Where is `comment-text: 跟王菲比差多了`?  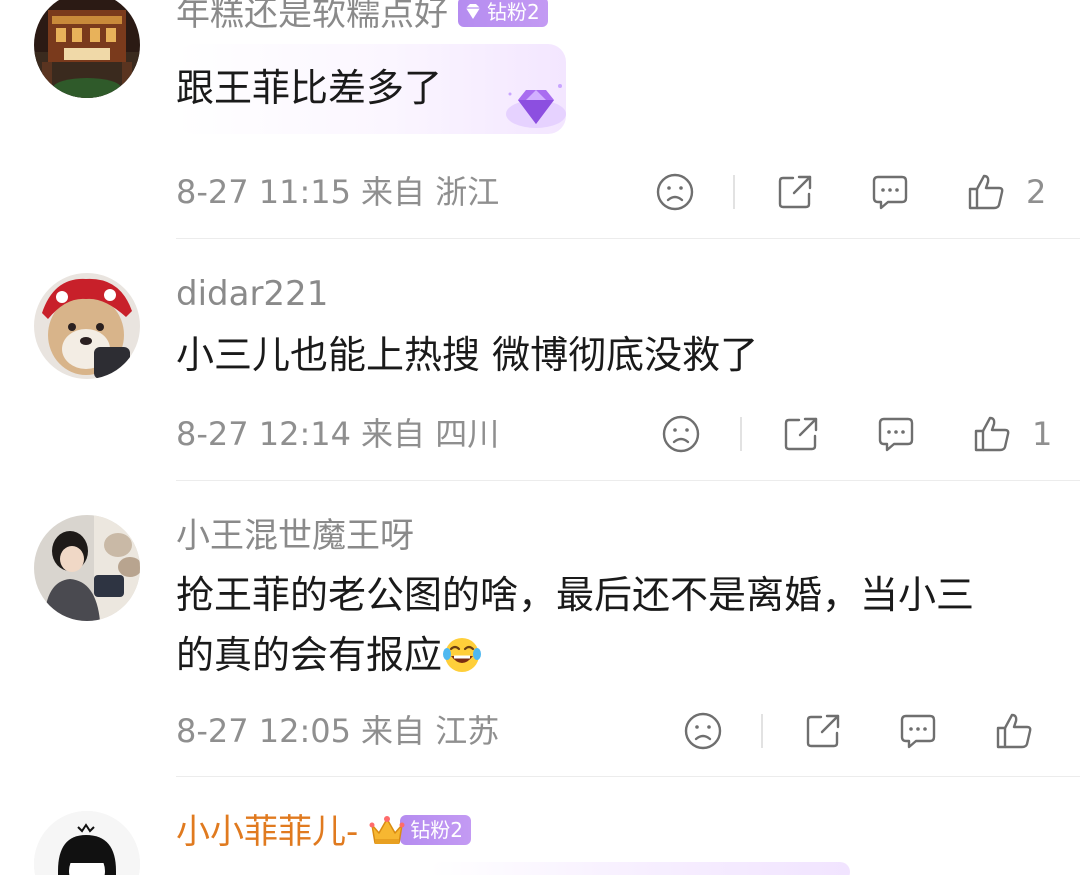 comment-text: 跟王菲比差多了 is located at coordinates (309, 88).